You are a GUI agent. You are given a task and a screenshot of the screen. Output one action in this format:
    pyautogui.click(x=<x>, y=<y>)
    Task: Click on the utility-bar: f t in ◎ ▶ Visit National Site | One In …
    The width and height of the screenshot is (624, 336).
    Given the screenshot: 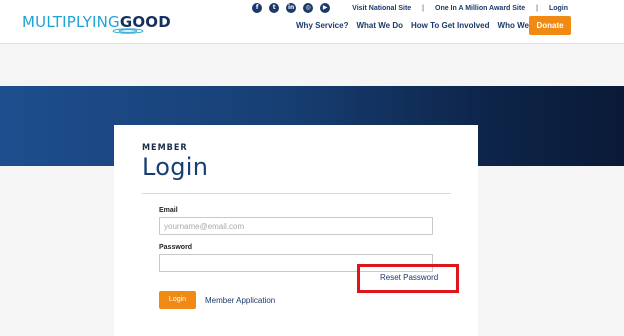 What is the action you would take?
    pyautogui.click(x=410, y=8)
    